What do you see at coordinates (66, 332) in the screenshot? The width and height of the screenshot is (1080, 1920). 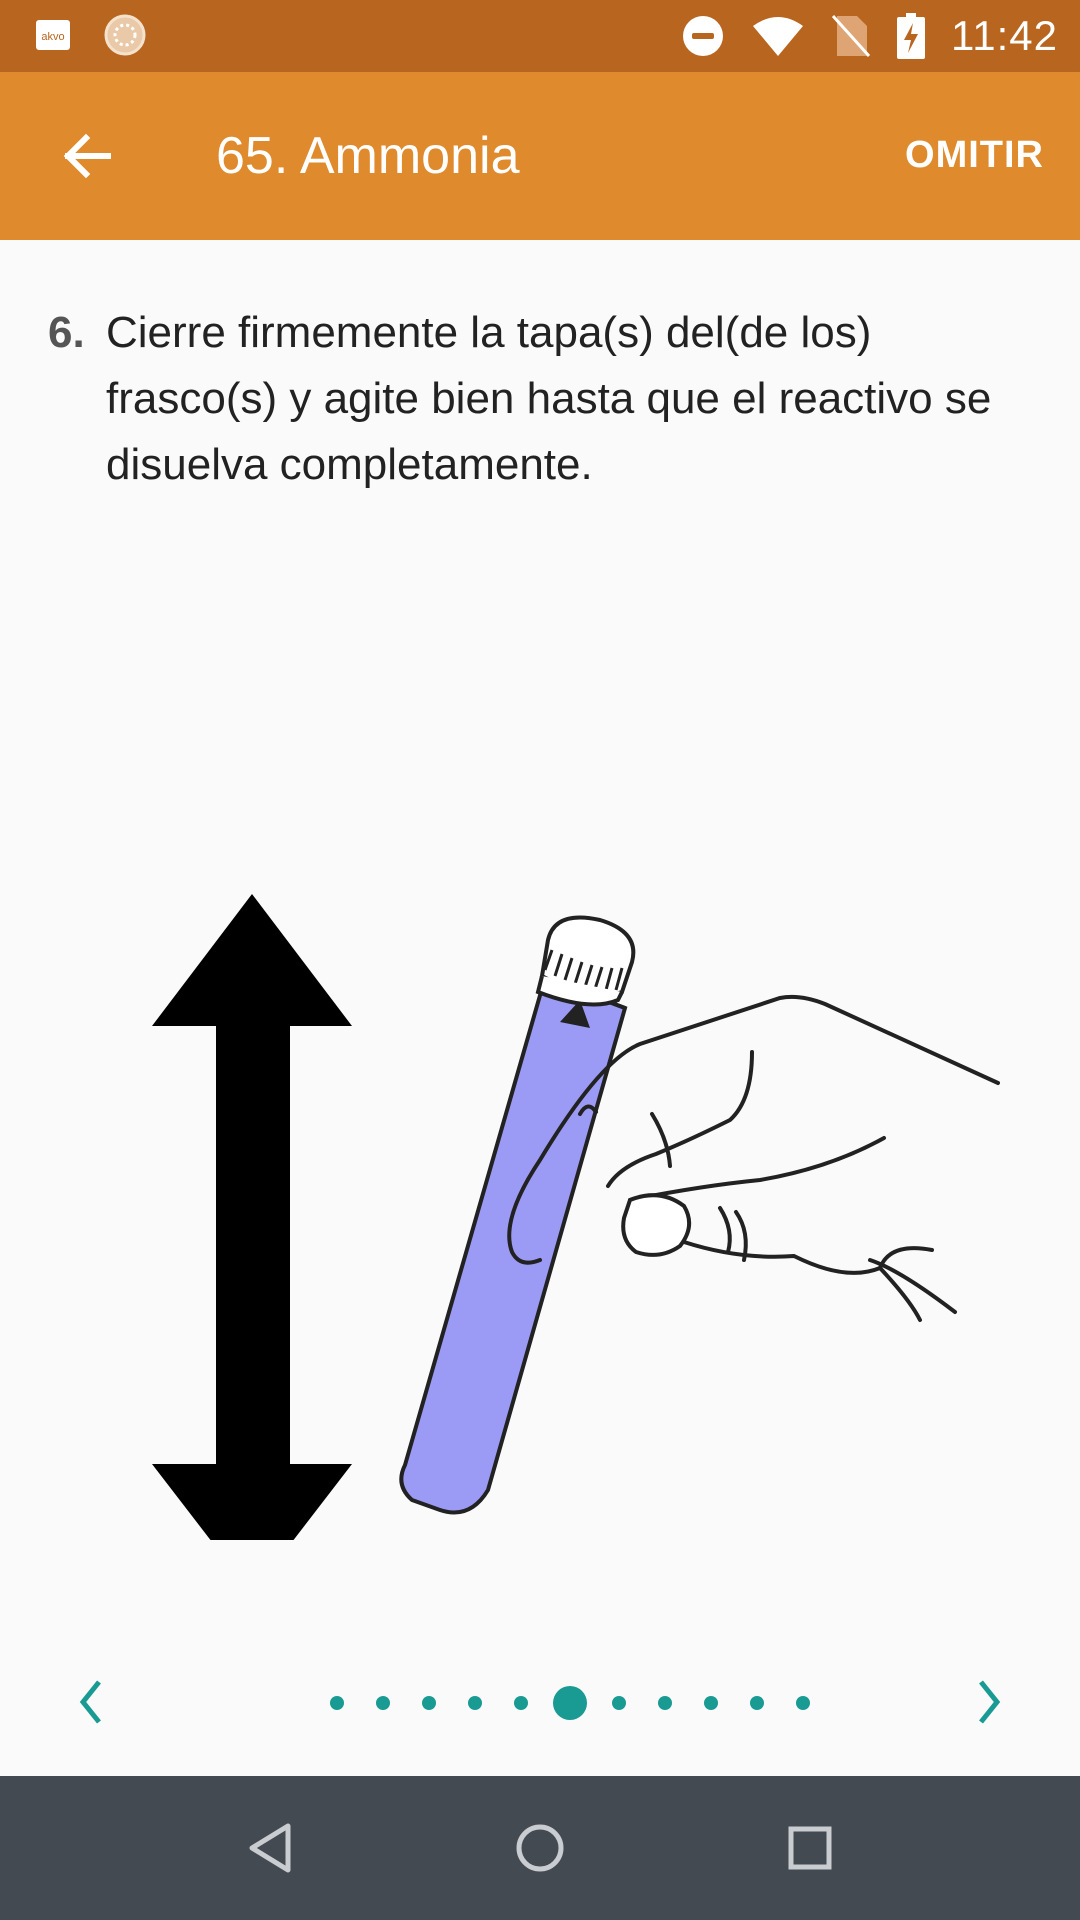 I see `step-number: 6.` at bounding box center [66, 332].